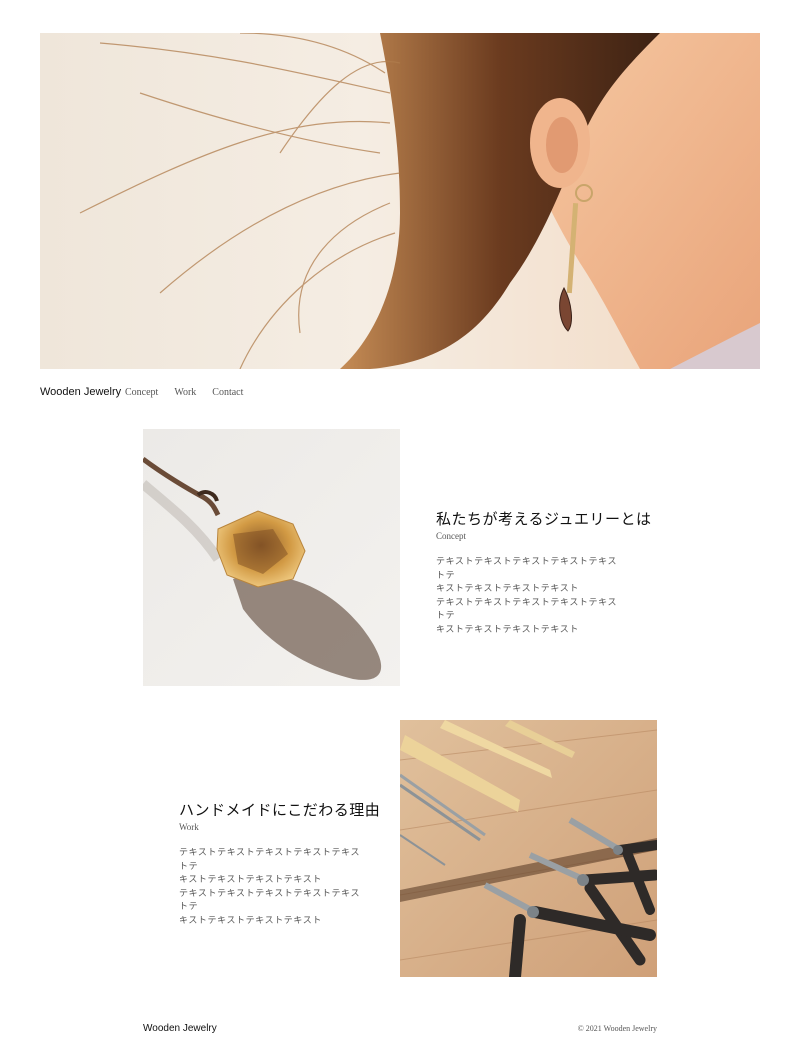 This screenshot has height=1043, width=800. I want to click on nav-item-contact: Contact, so click(227, 392).